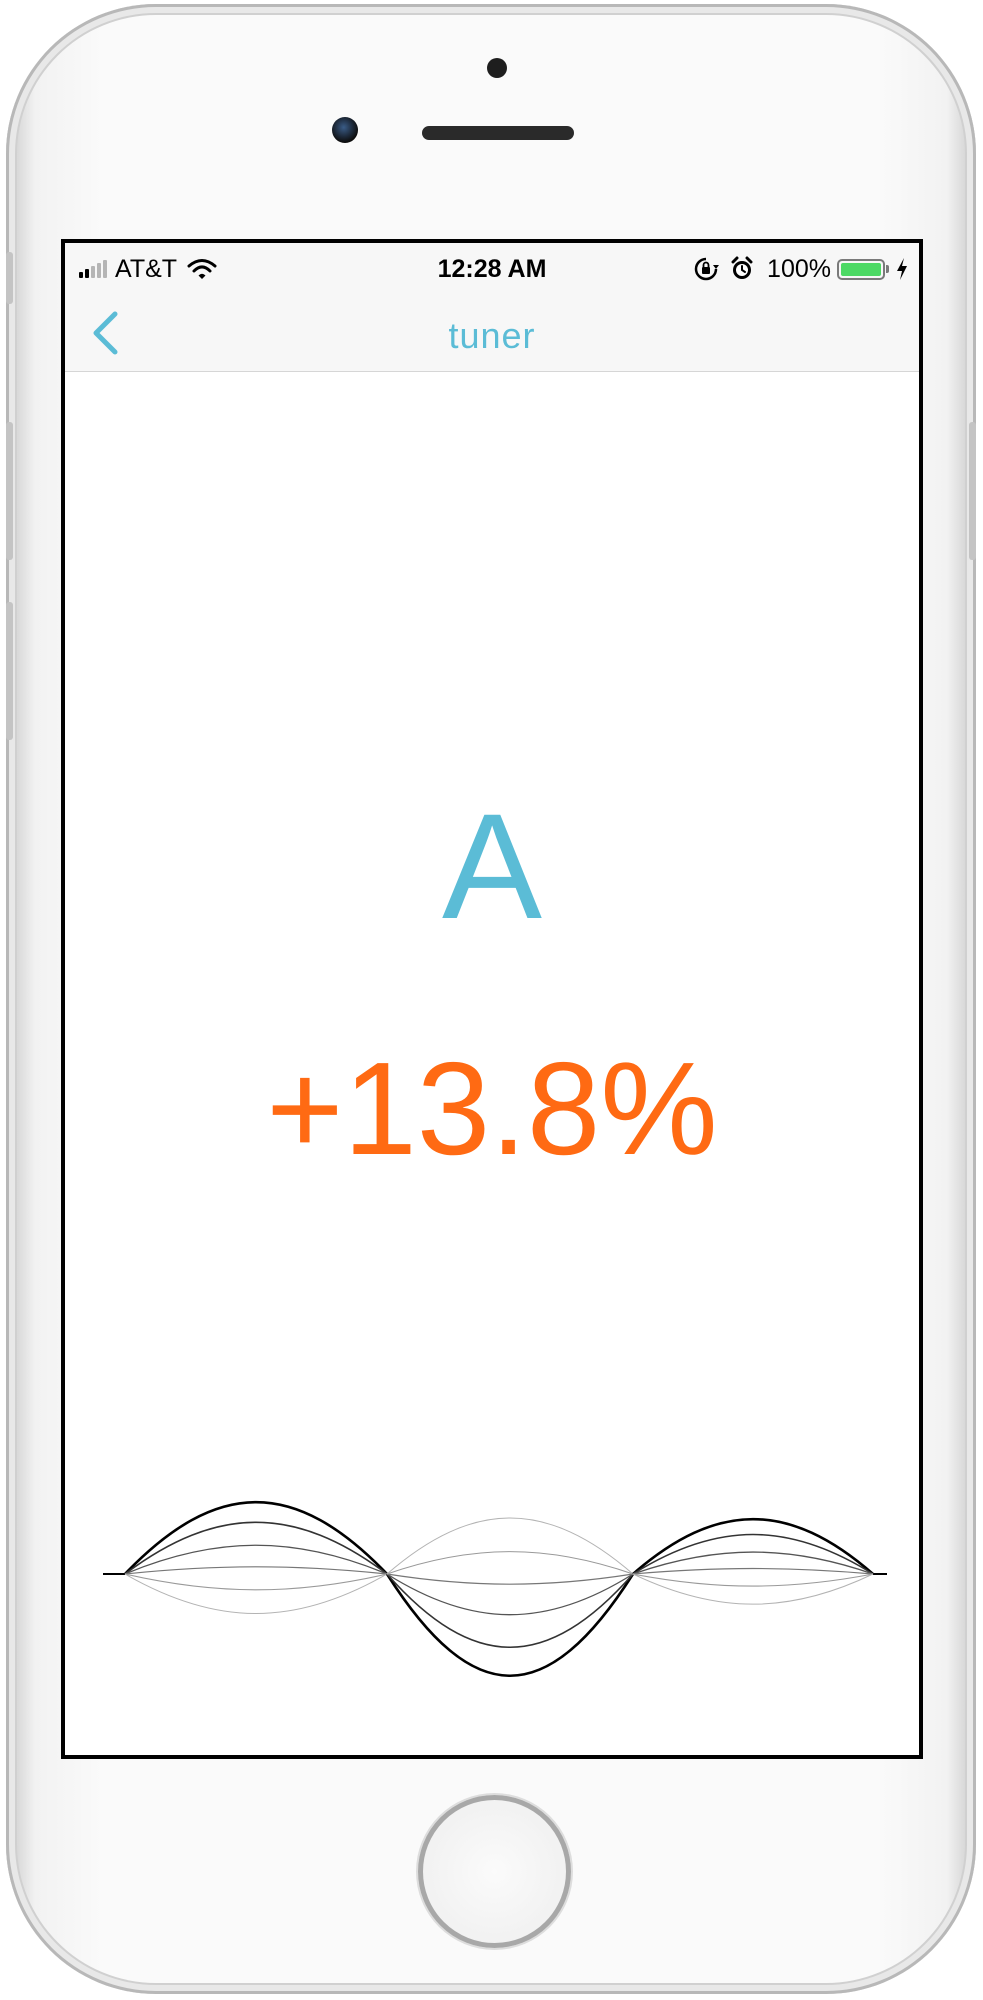 The image size is (983, 2000). Describe the element at coordinates (9, 491) in the screenshot. I see `volume-up-button` at that location.